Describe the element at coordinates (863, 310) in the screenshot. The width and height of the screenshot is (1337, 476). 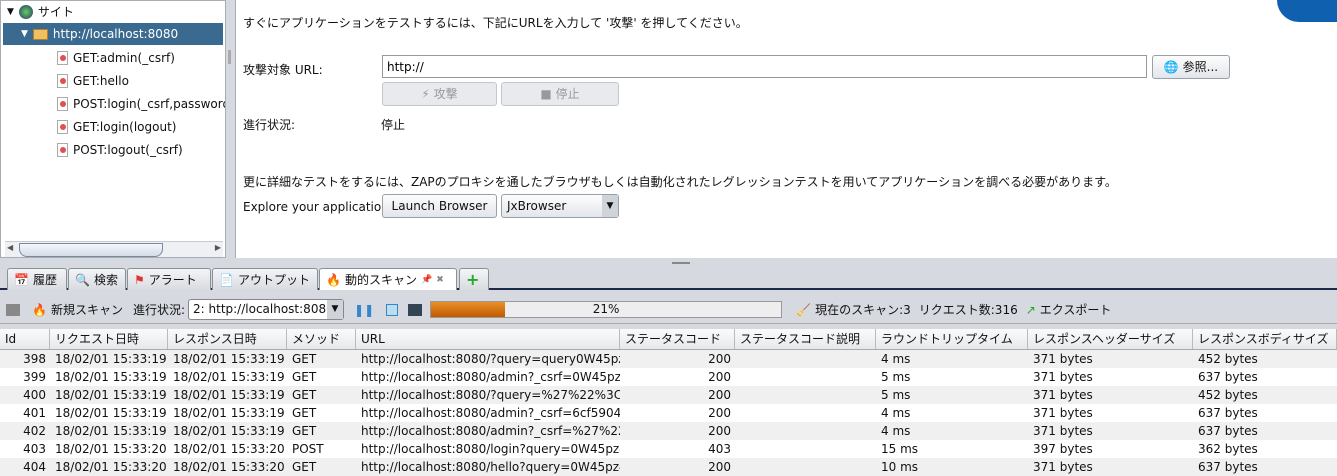
I see `current-scans: 現在のスキャン:3` at that location.